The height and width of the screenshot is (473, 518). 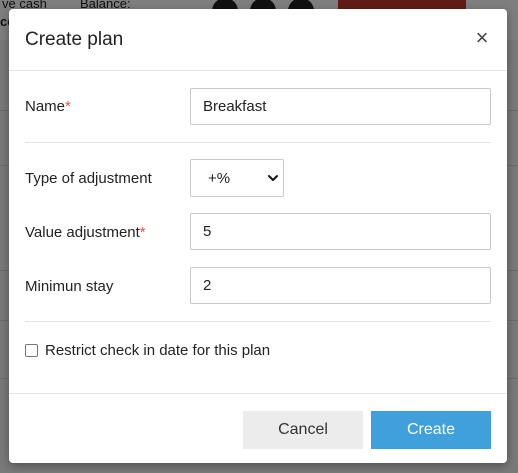 I want to click on name-label: Name*, so click(x=48, y=106).